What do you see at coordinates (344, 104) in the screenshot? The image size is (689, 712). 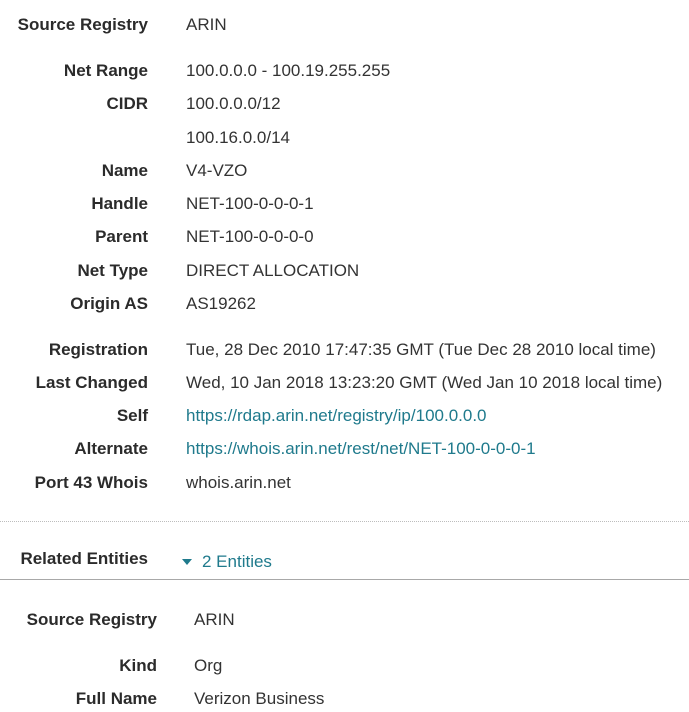 I see `row-cidr: CIDR 100.0.0.0/12` at bounding box center [344, 104].